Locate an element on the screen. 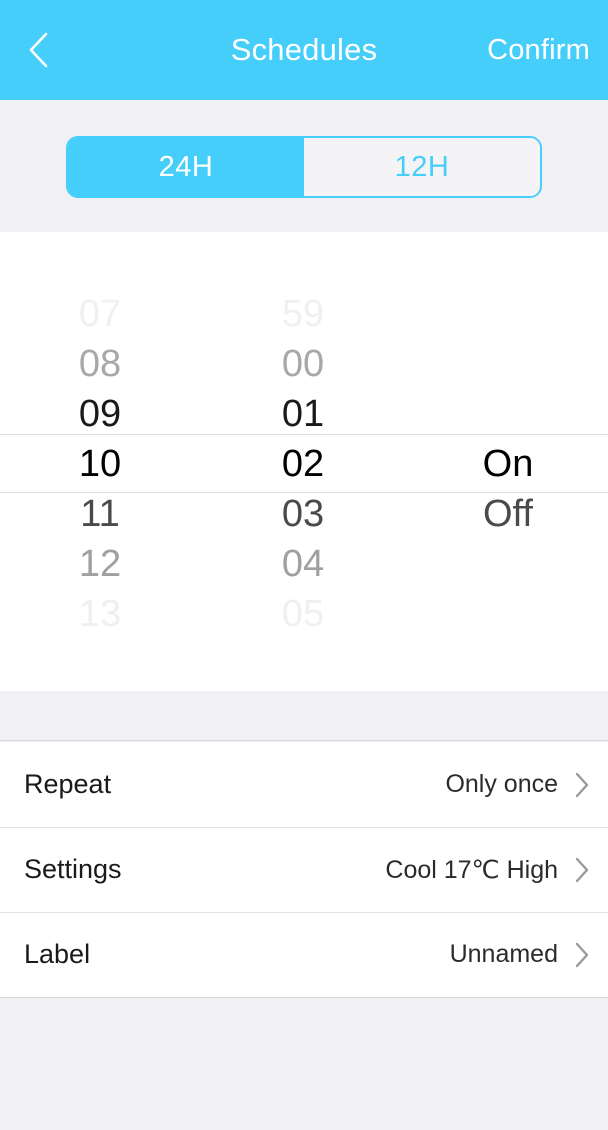 The width and height of the screenshot is (608, 1130). row-value: Unnamed is located at coordinates (503, 954).